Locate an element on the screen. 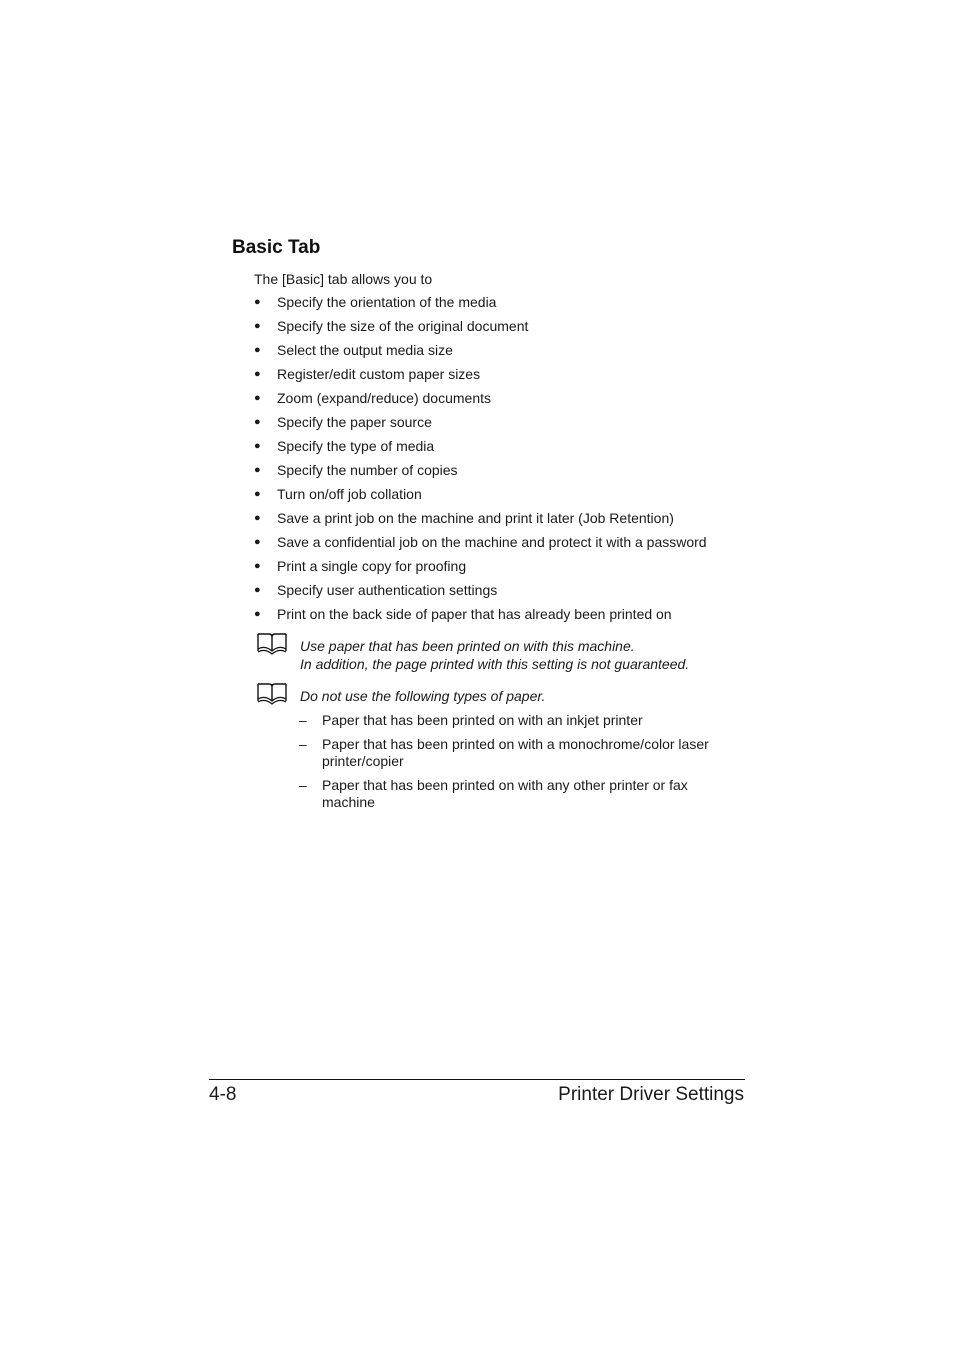  page-number: 4-8 is located at coordinates (223, 1094).